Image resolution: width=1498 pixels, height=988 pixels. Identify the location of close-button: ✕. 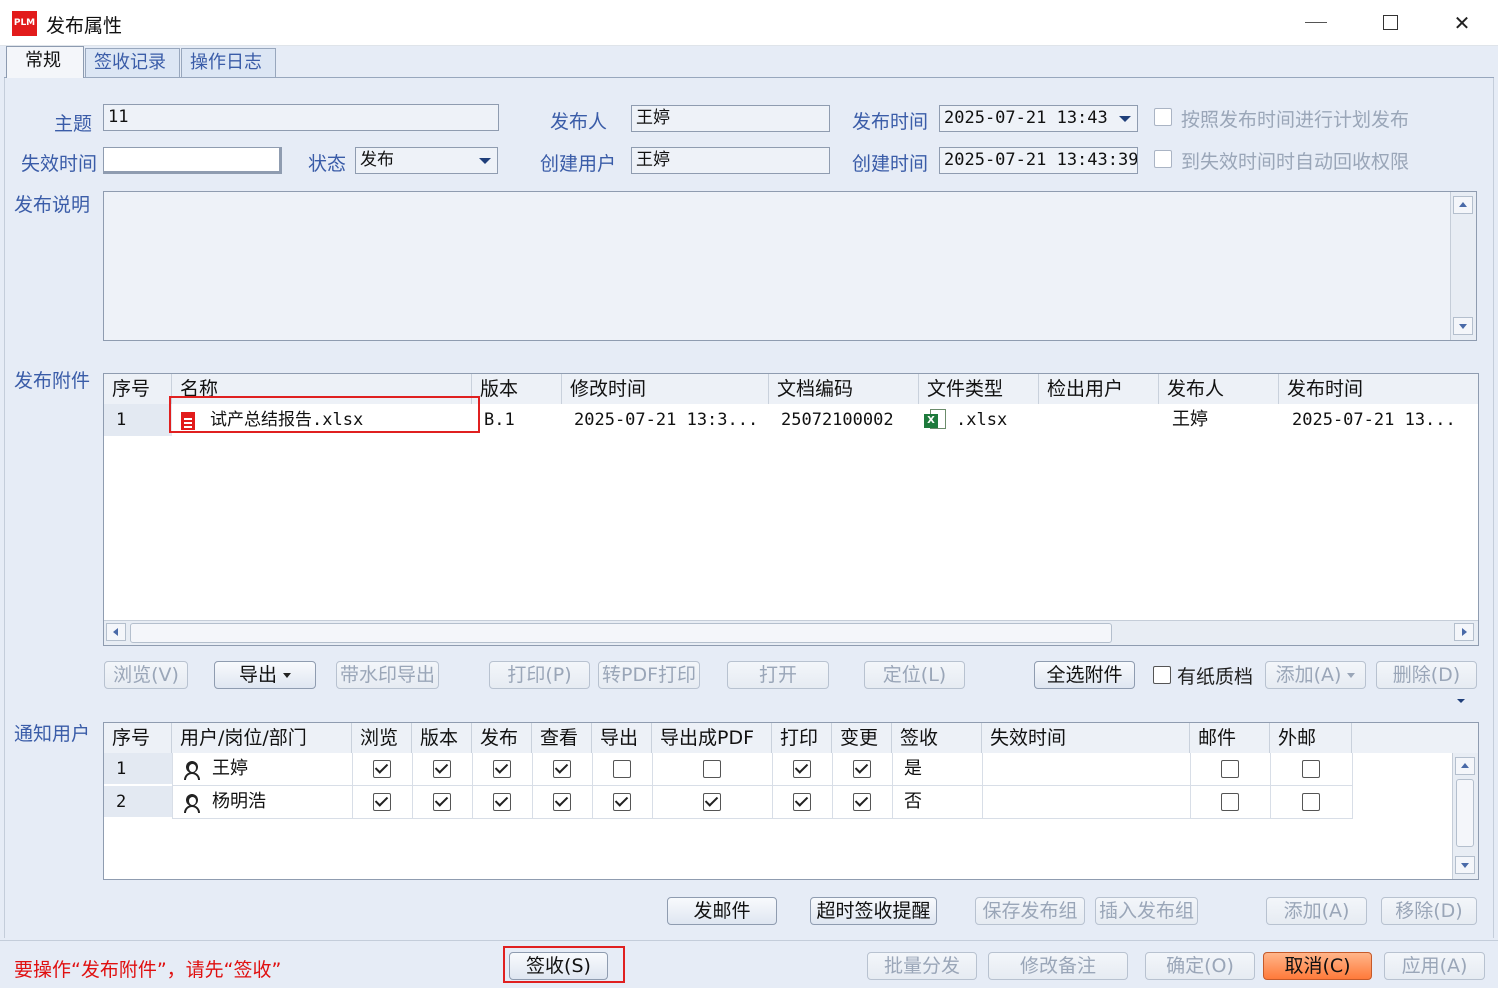
(1462, 23).